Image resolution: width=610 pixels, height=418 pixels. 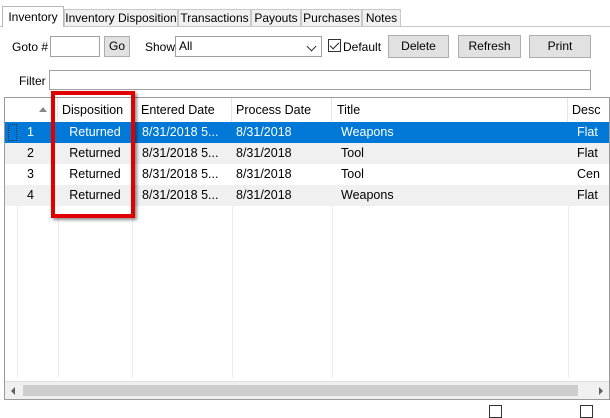 What do you see at coordinates (450, 110) in the screenshot?
I see `column-header-title: Title` at bounding box center [450, 110].